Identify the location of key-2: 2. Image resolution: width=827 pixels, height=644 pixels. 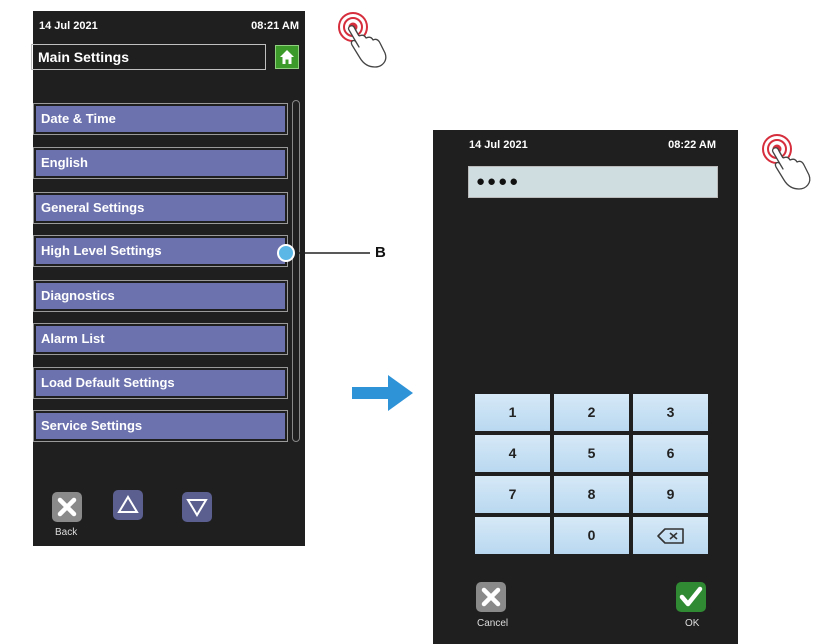
(591, 412).